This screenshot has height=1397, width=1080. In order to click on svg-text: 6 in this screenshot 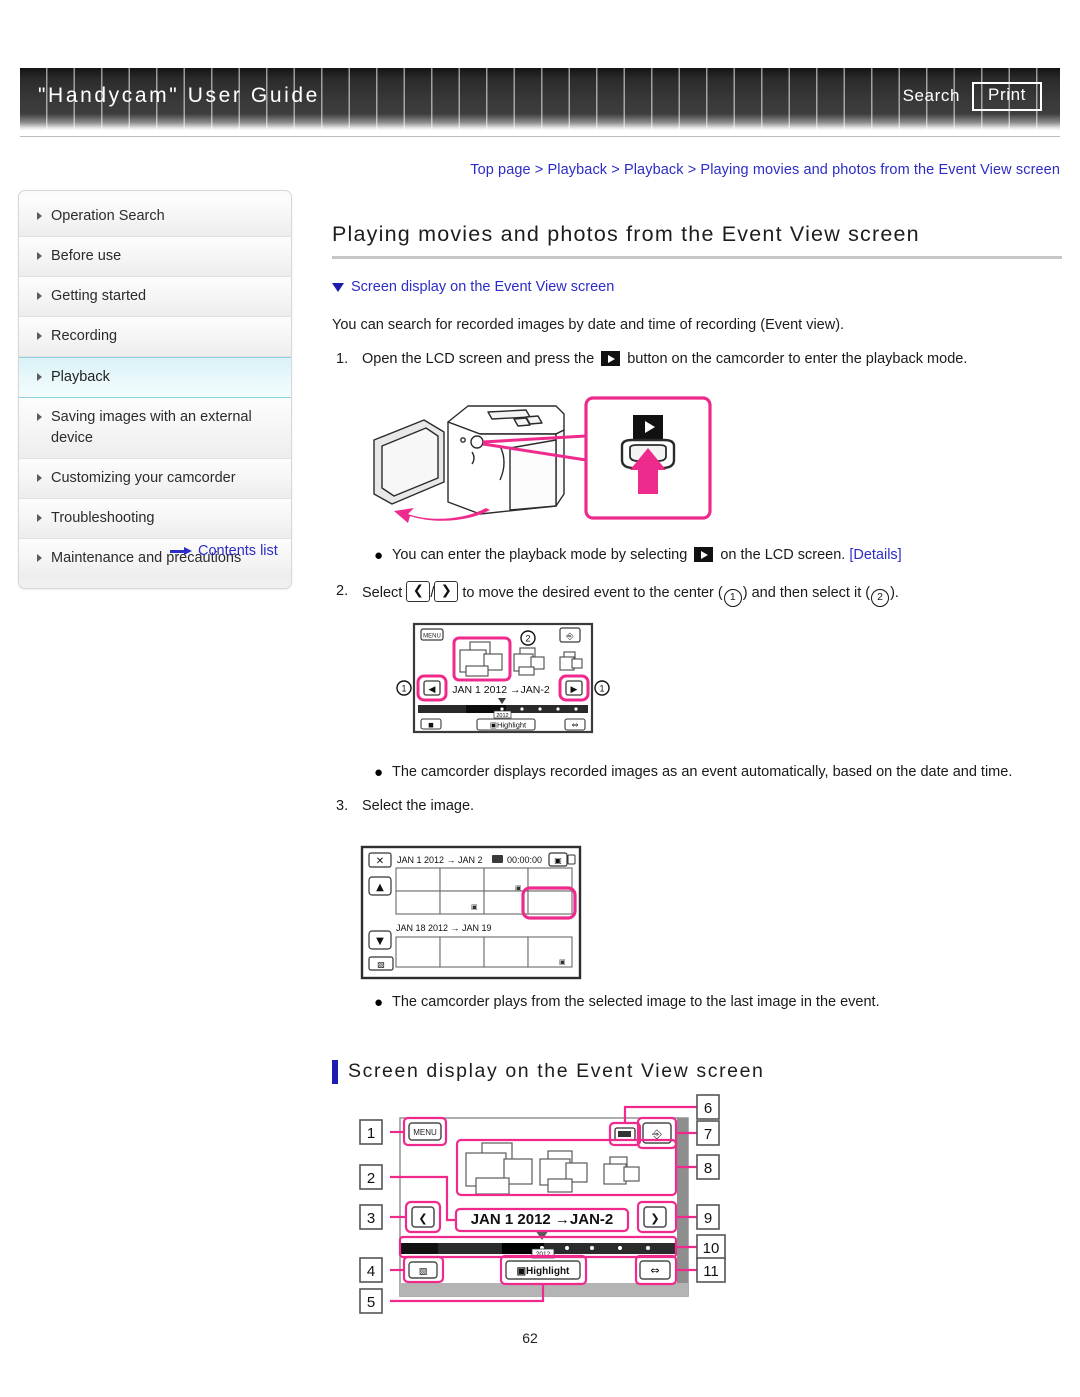, I will do `click(708, 1108)`.